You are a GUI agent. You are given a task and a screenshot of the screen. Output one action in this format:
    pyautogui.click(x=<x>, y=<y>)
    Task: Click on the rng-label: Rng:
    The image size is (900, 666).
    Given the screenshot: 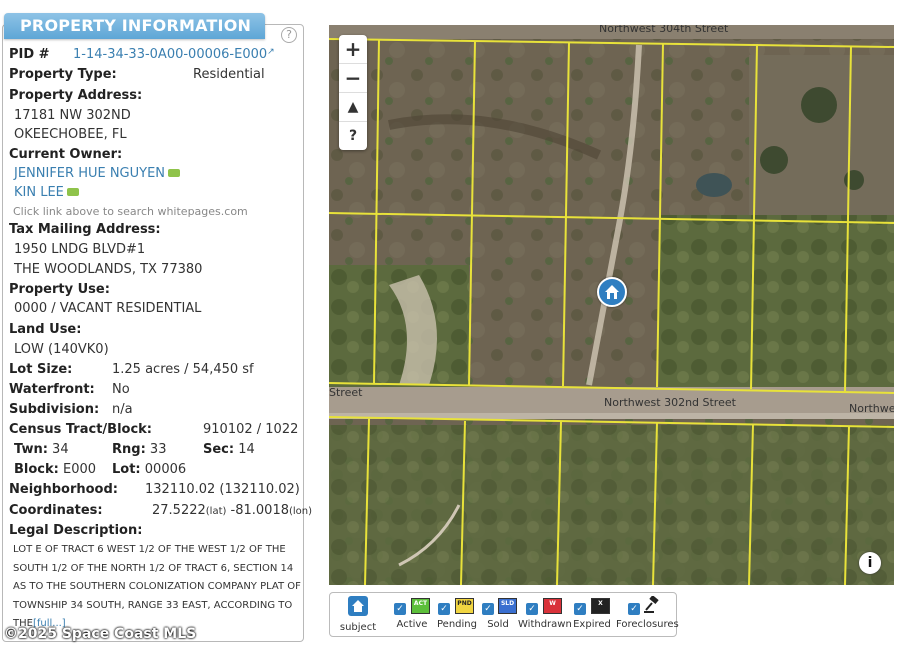 What is the action you would take?
    pyautogui.click(x=129, y=449)
    